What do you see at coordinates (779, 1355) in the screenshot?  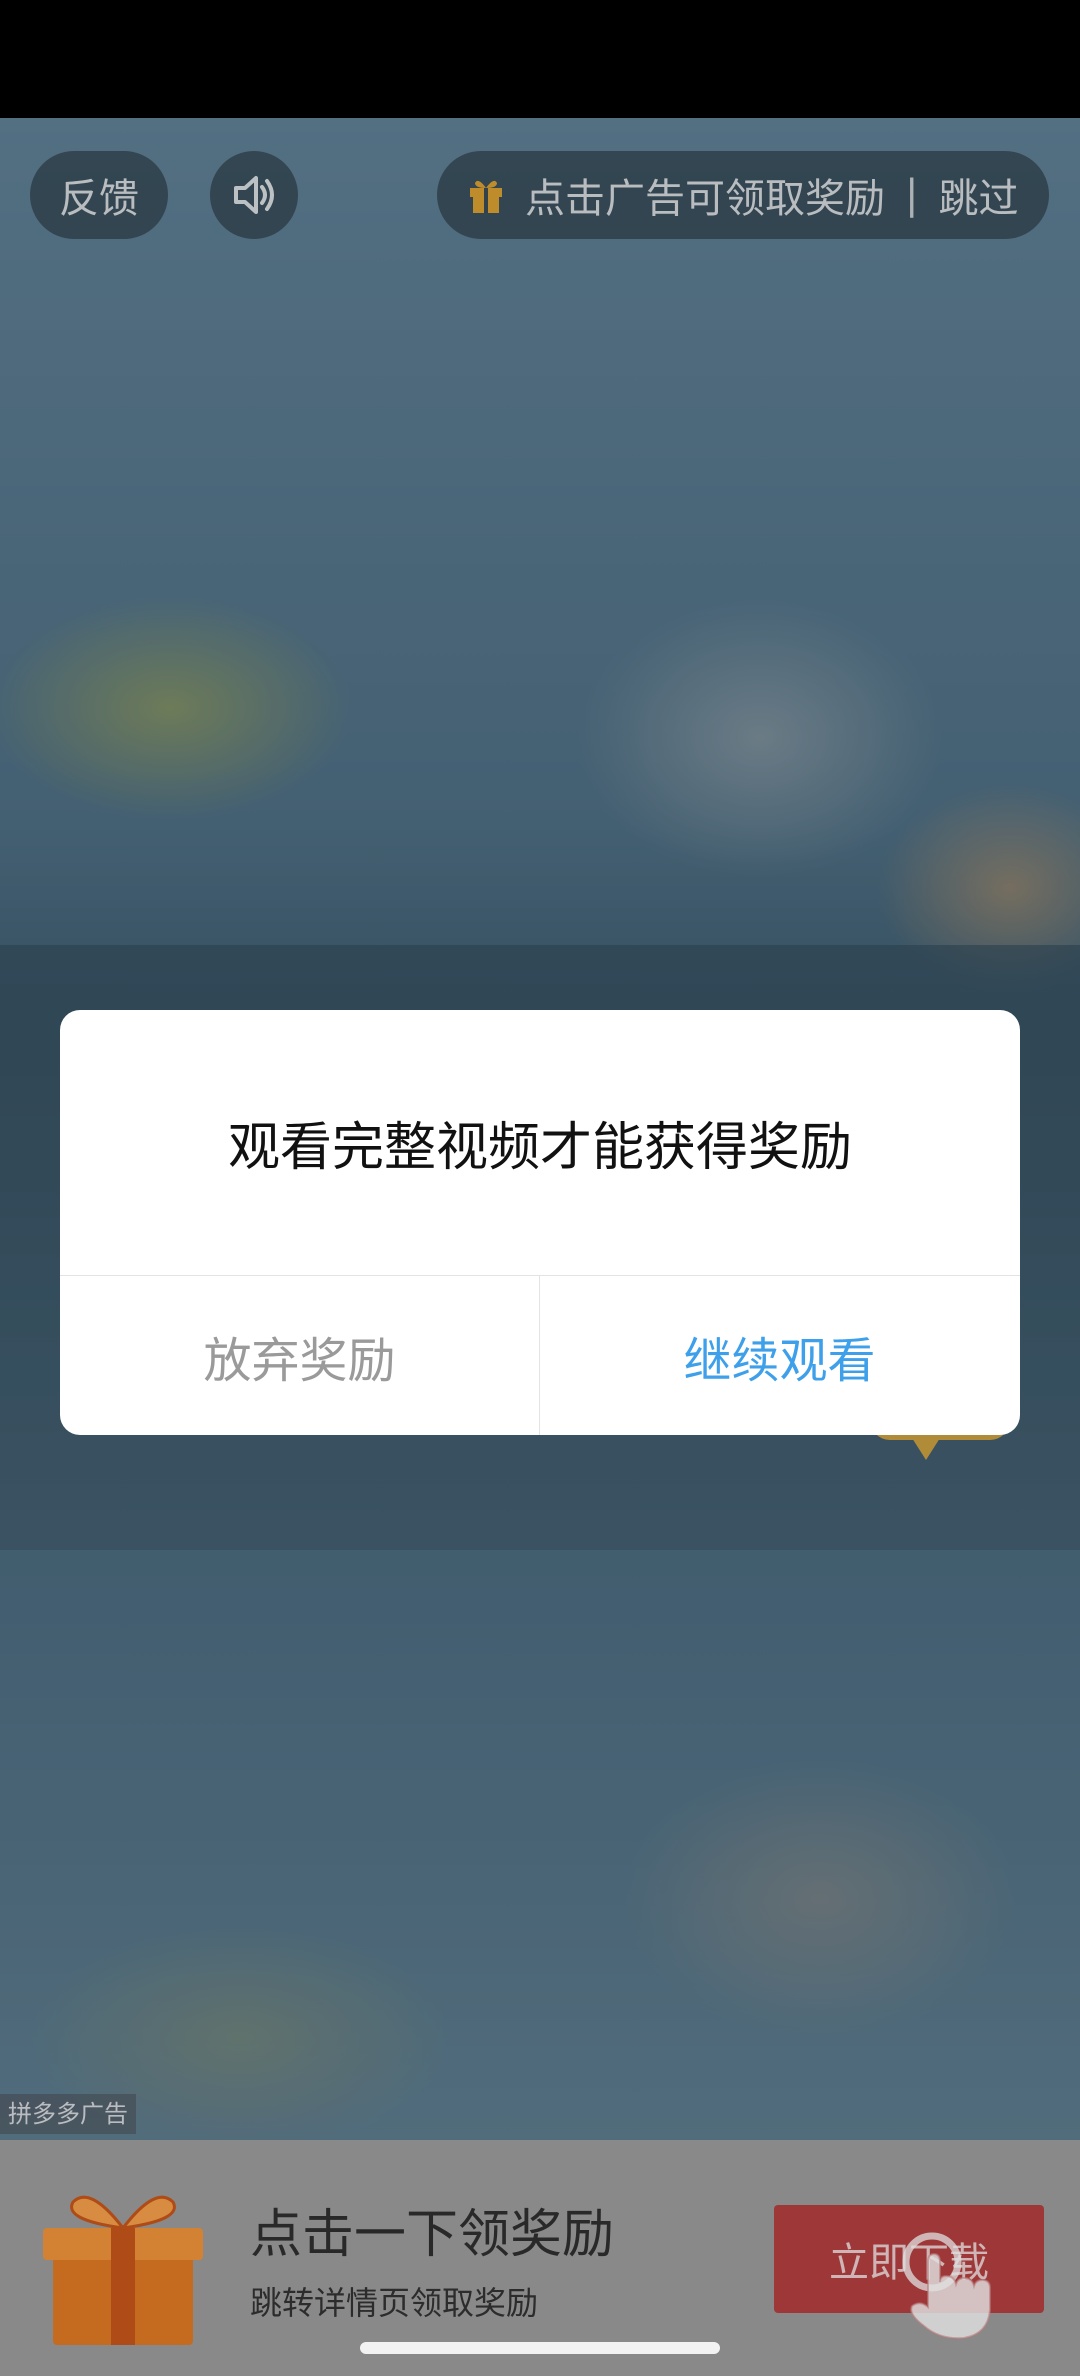 I see `continue-watching-button: 继续观看` at bounding box center [779, 1355].